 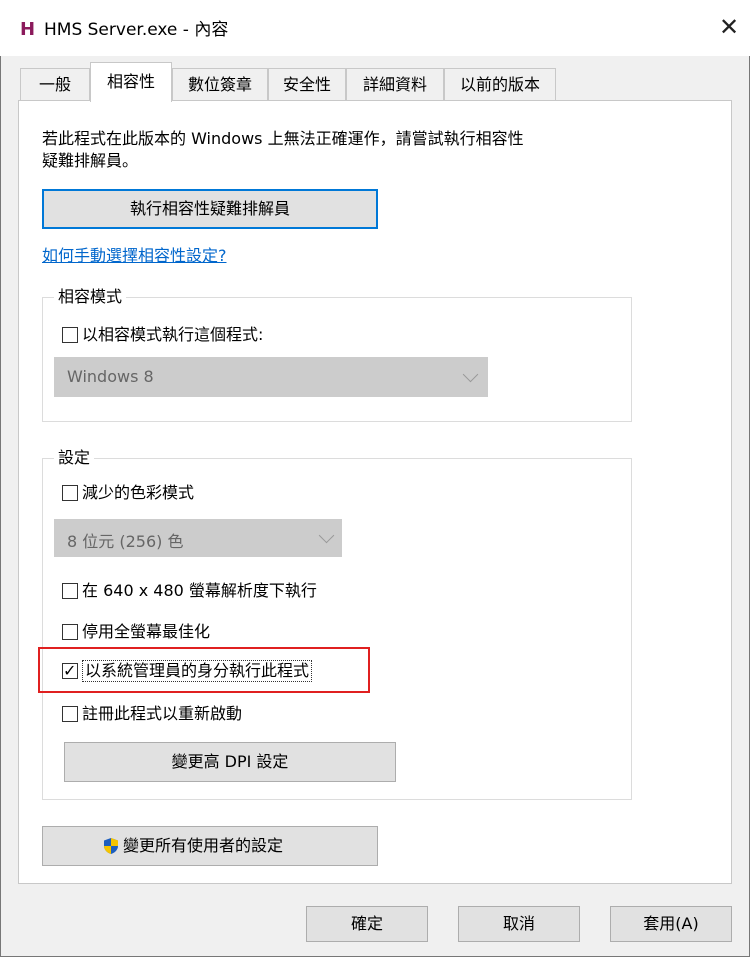 What do you see at coordinates (367, 924) in the screenshot?
I see `ok-button: 確定` at bounding box center [367, 924].